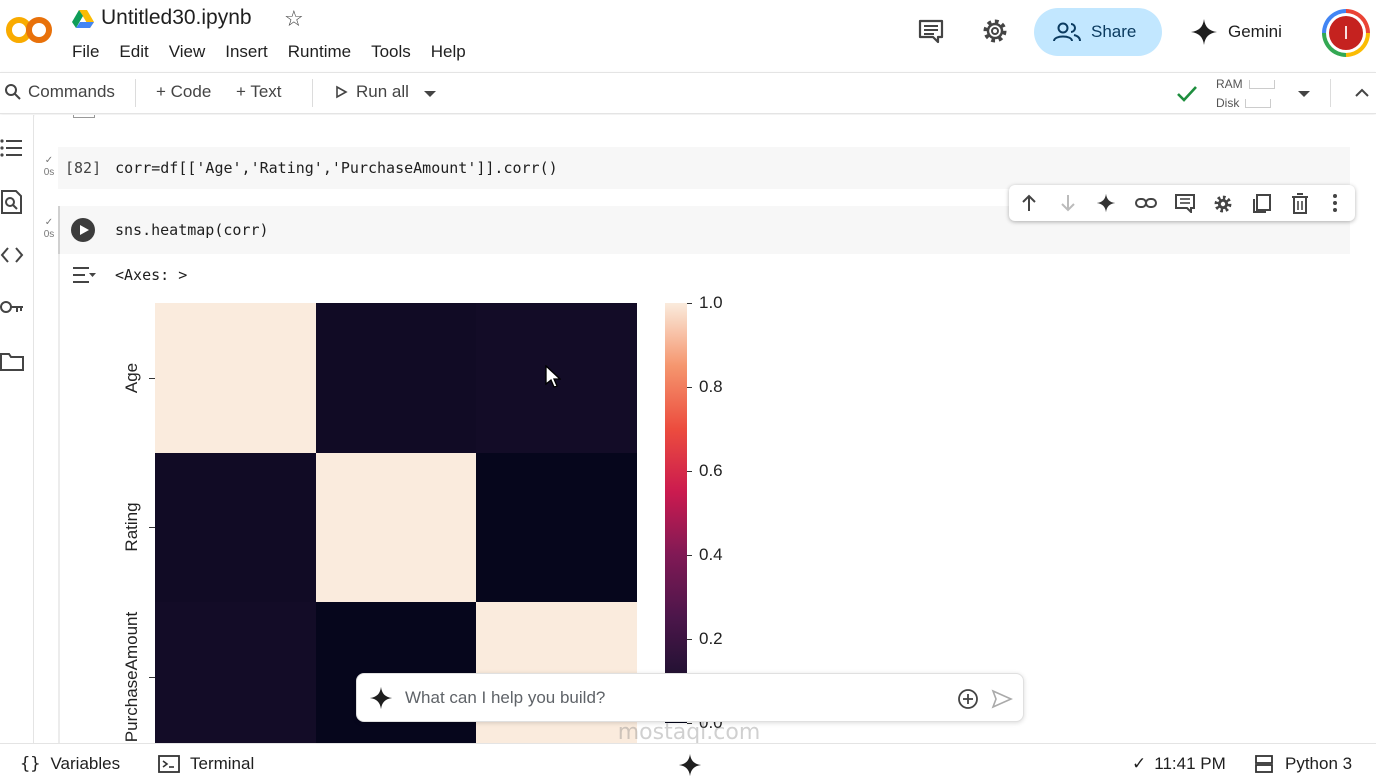  Describe the element at coordinates (968, 699) in the screenshot. I see `add-circle-icon` at that location.